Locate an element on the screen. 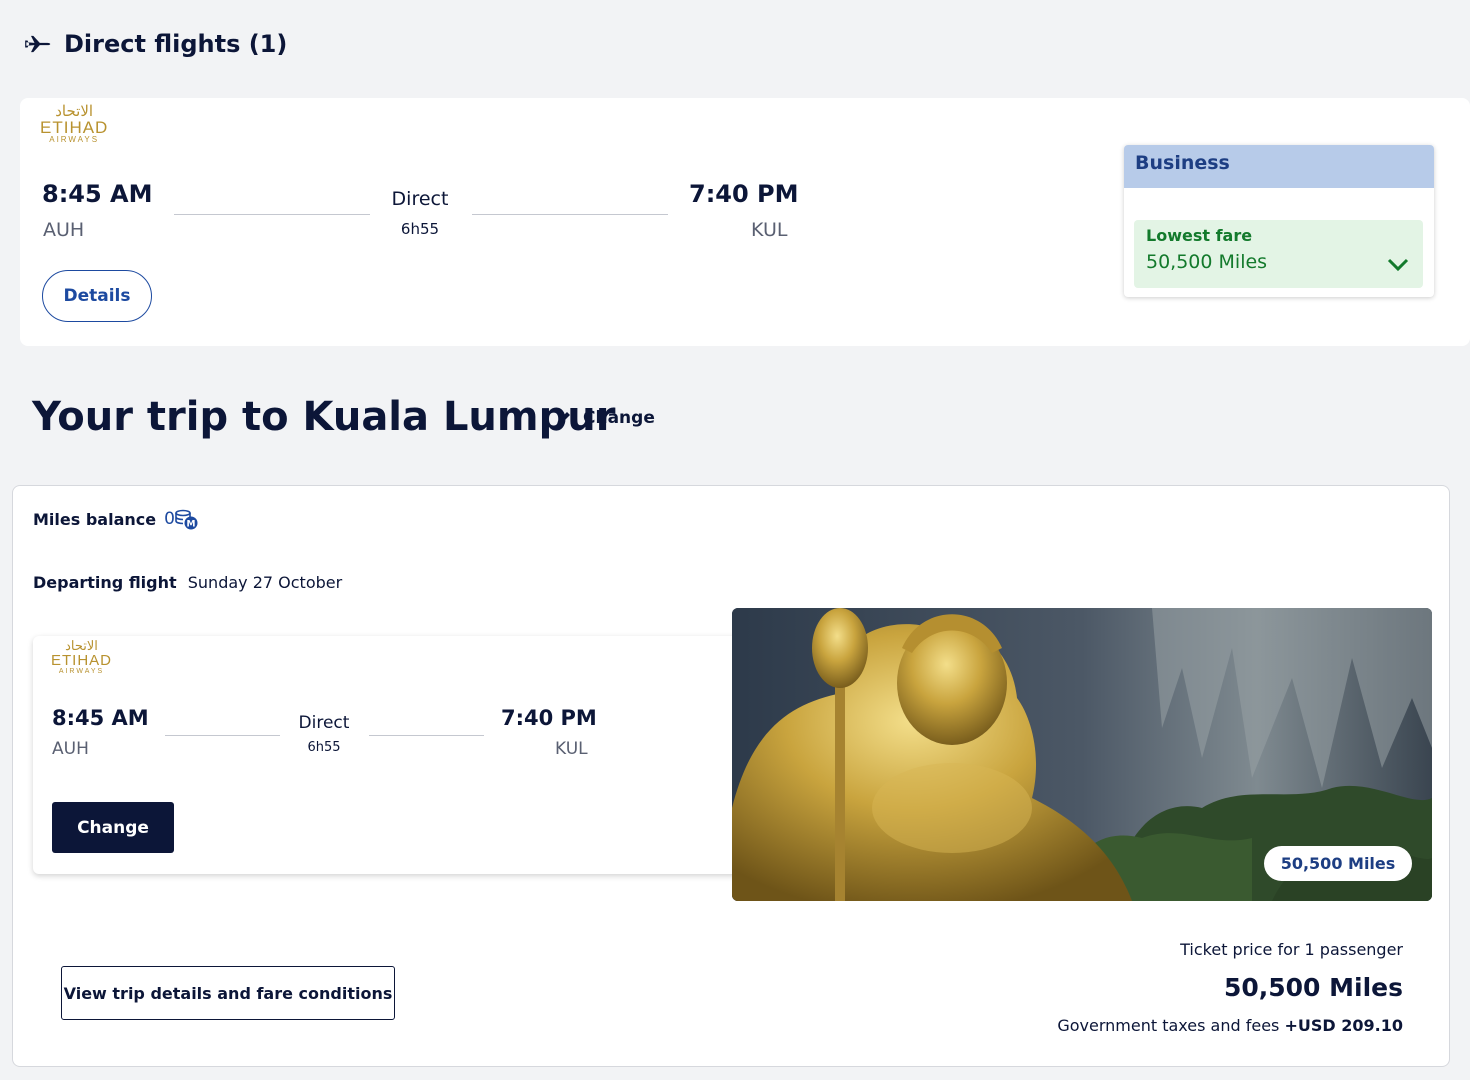  section-header: Direct flights (1) is located at coordinates (155, 44).